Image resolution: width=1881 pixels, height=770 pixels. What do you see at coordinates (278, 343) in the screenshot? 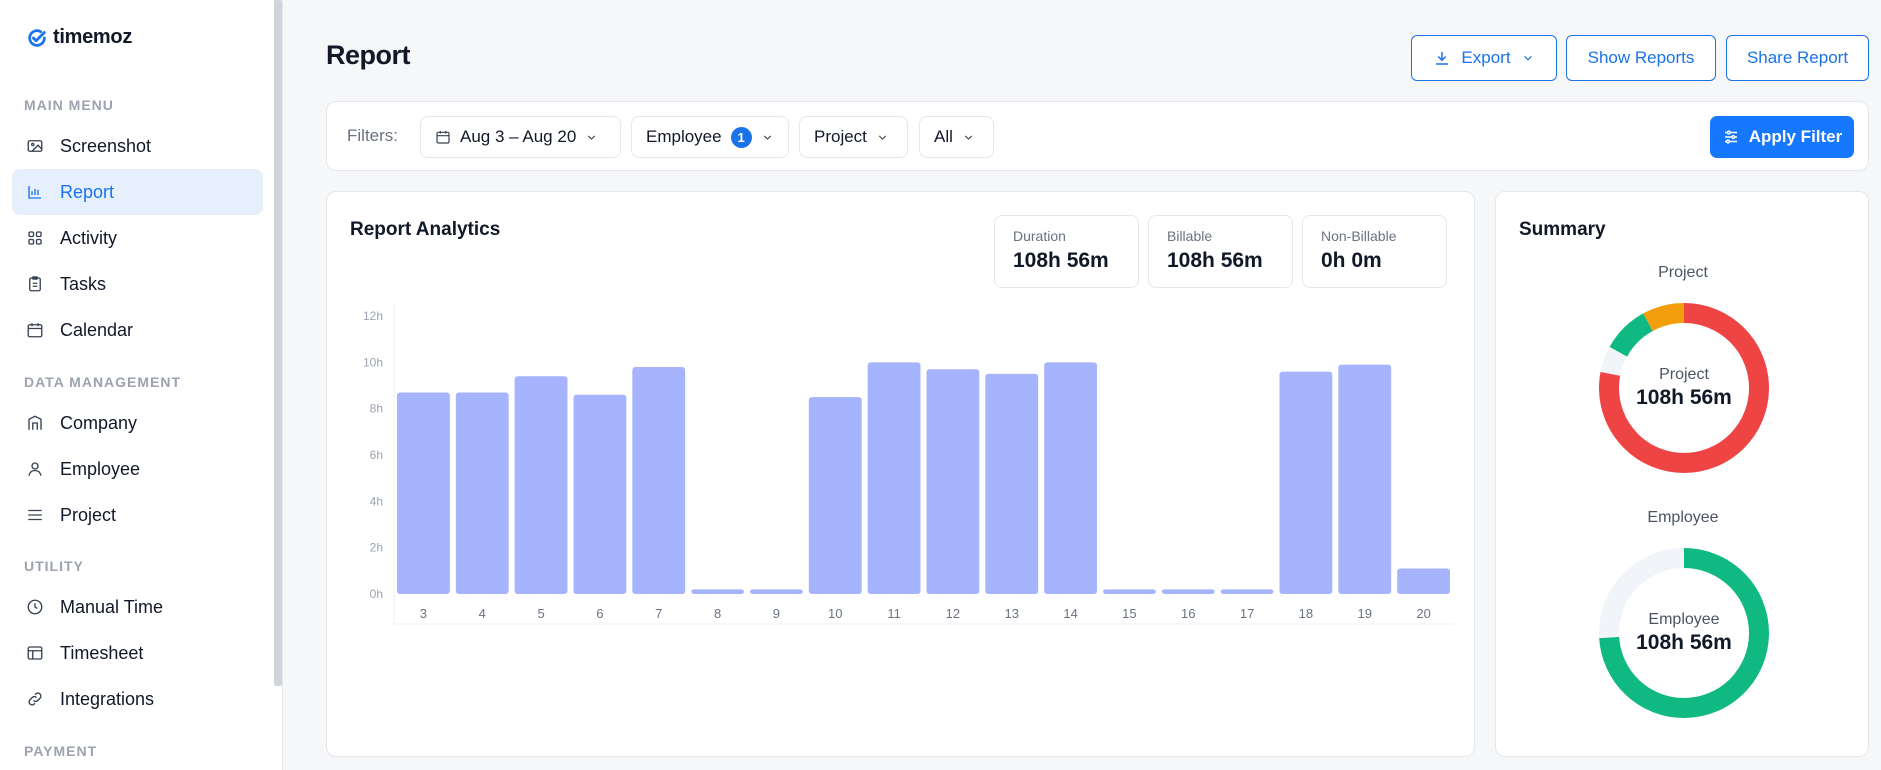
I see `sidebar-scrollbar` at bounding box center [278, 343].